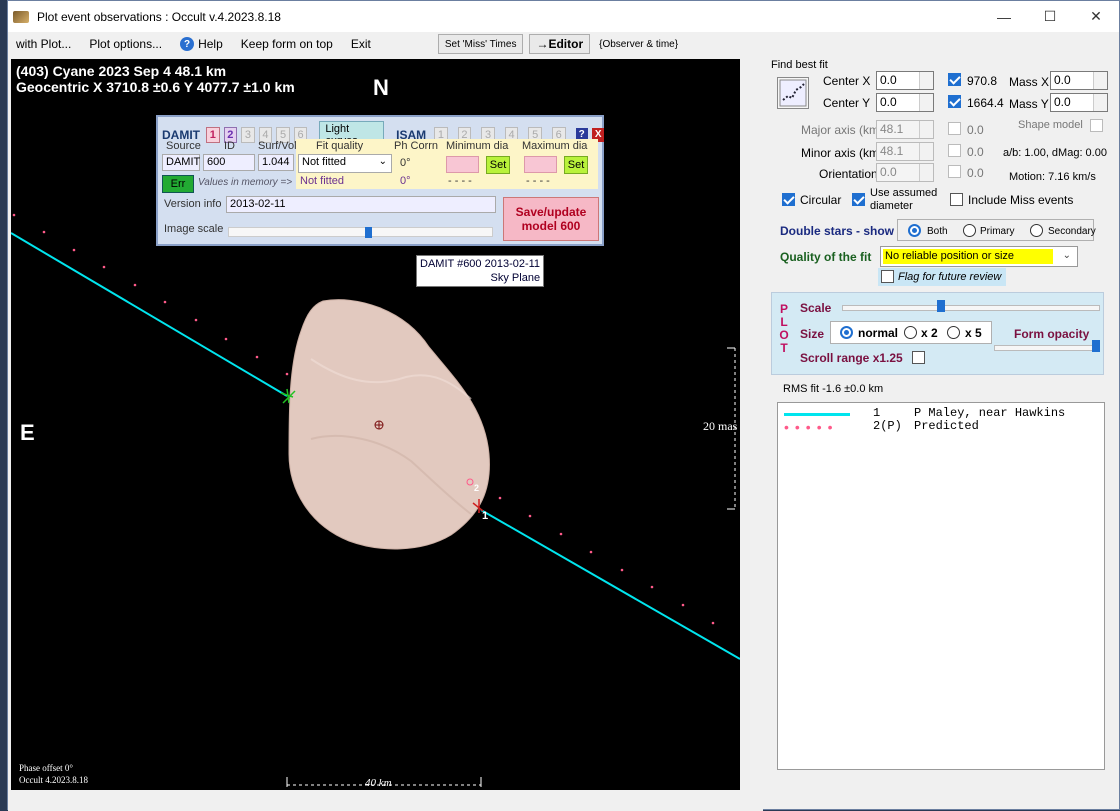 The width and height of the screenshot is (1120, 811). What do you see at coordinates (905, 80) in the screenshot?
I see `center-x-input: 0.0` at bounding box center [905, 80].